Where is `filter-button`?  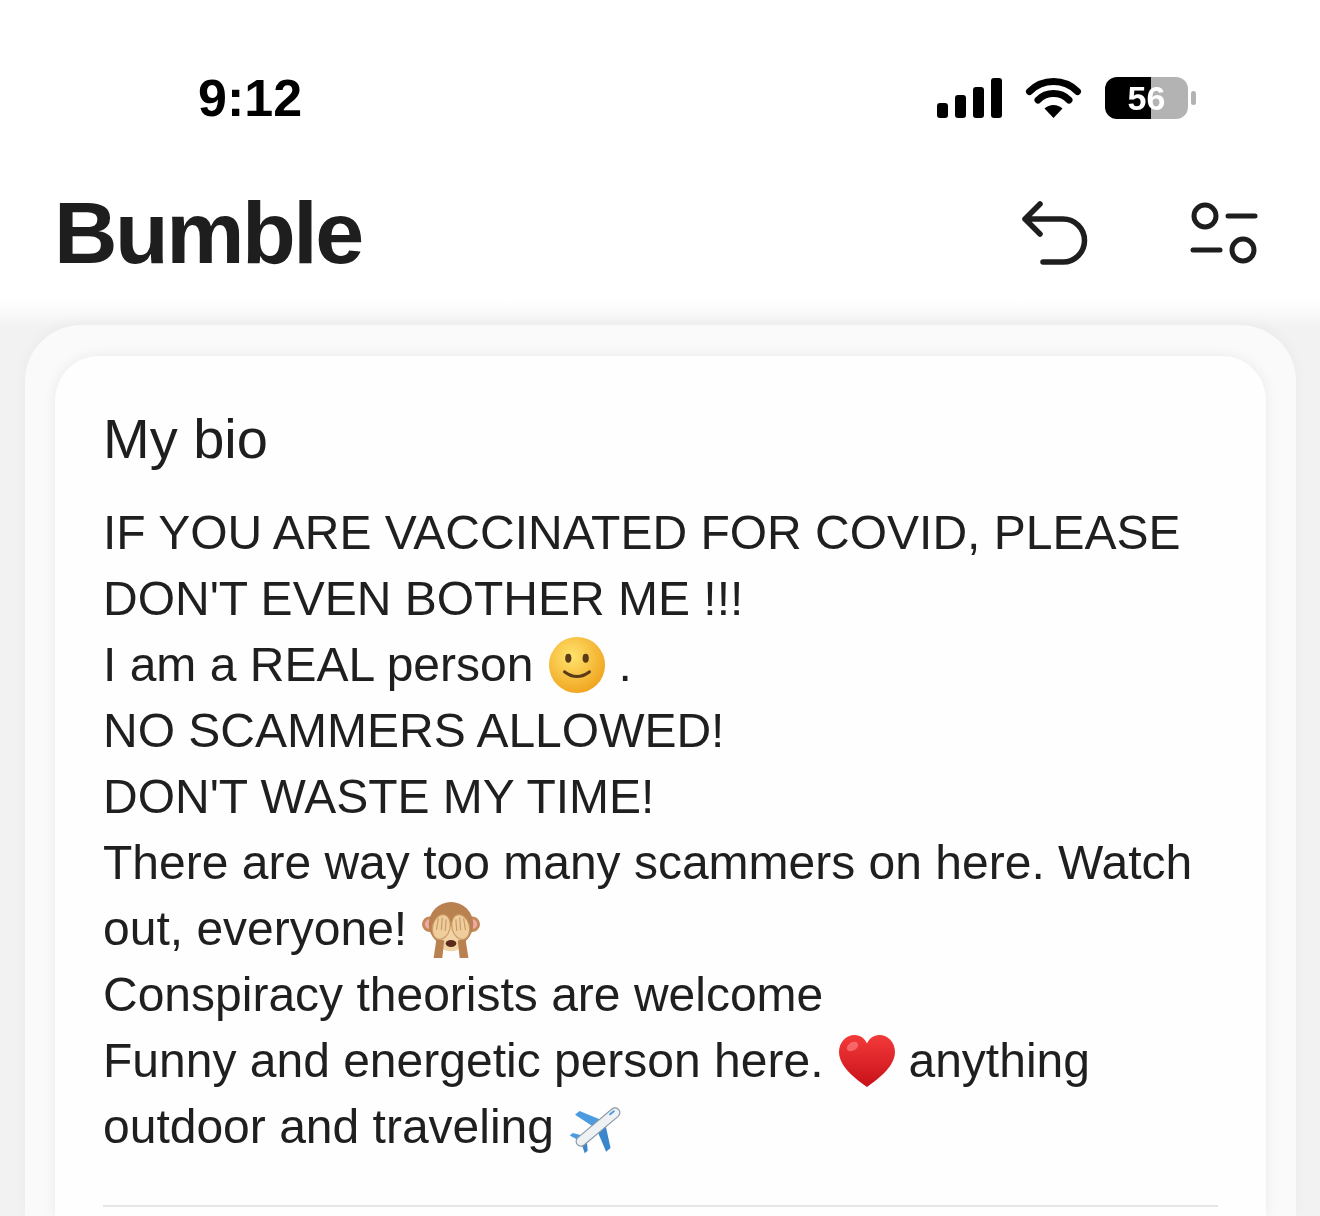 filter-button is located at coordinates (1224, 232).